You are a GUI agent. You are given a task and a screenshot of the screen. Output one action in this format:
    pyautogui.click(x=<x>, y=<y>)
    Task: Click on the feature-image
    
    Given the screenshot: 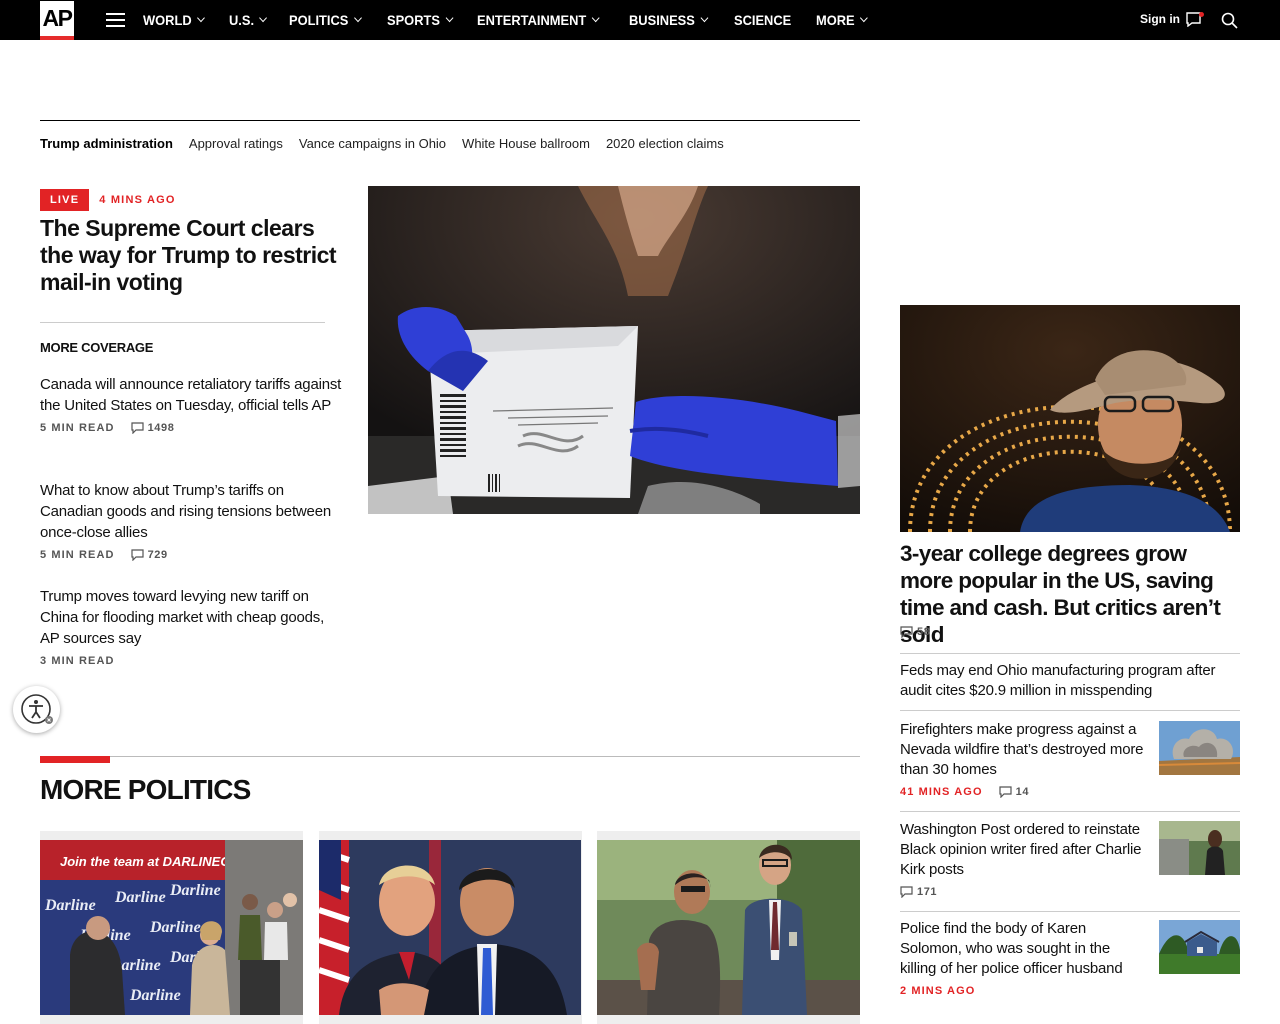 What is the action you would take?
    pyautogui.click(x=1070, y=418)
    